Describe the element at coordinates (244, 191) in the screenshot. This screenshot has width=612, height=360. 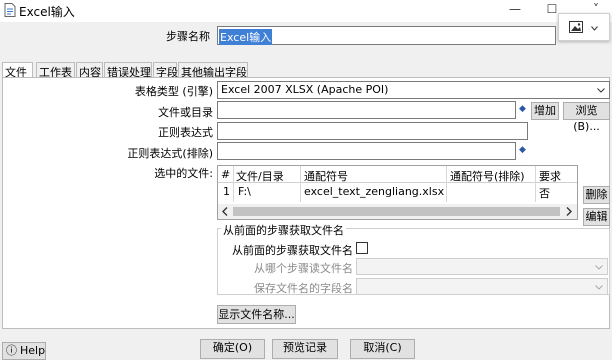
I see `file-dir-cell: F:\` at that location.